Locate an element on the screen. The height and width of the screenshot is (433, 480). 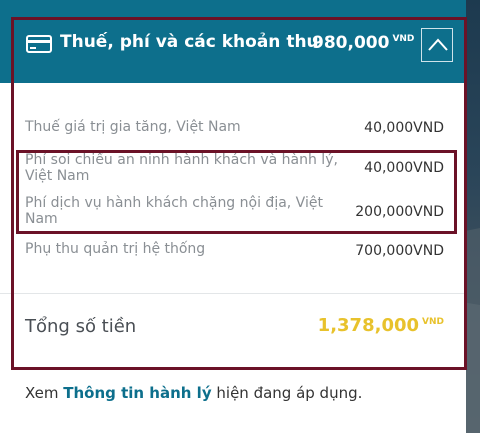
baggage-info-link: Thông tin hành lý is located at coordinates (137, 393).